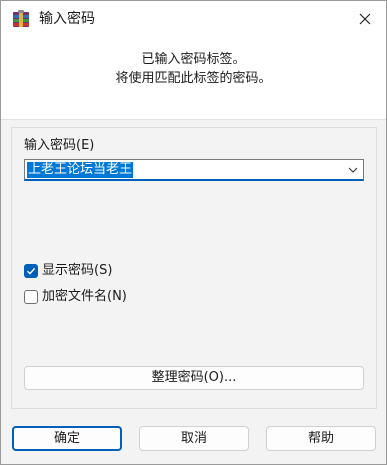  I want to click on show-password-checkbox: 显示密码(S), so click(68, 271).